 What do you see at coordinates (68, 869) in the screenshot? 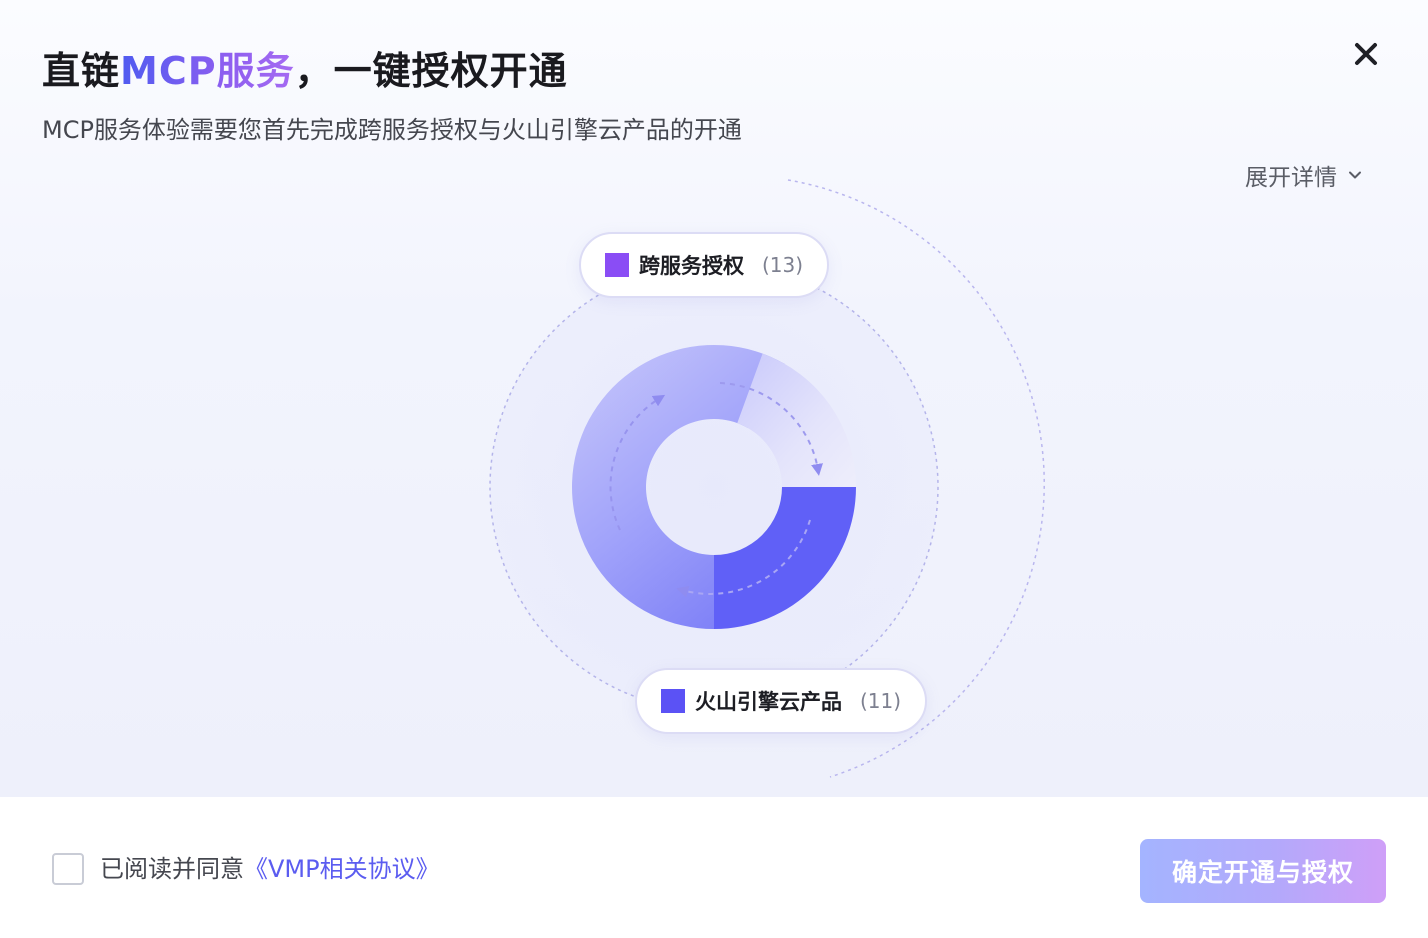
I see `agree-checkbox` at bounding box center [68, 869].